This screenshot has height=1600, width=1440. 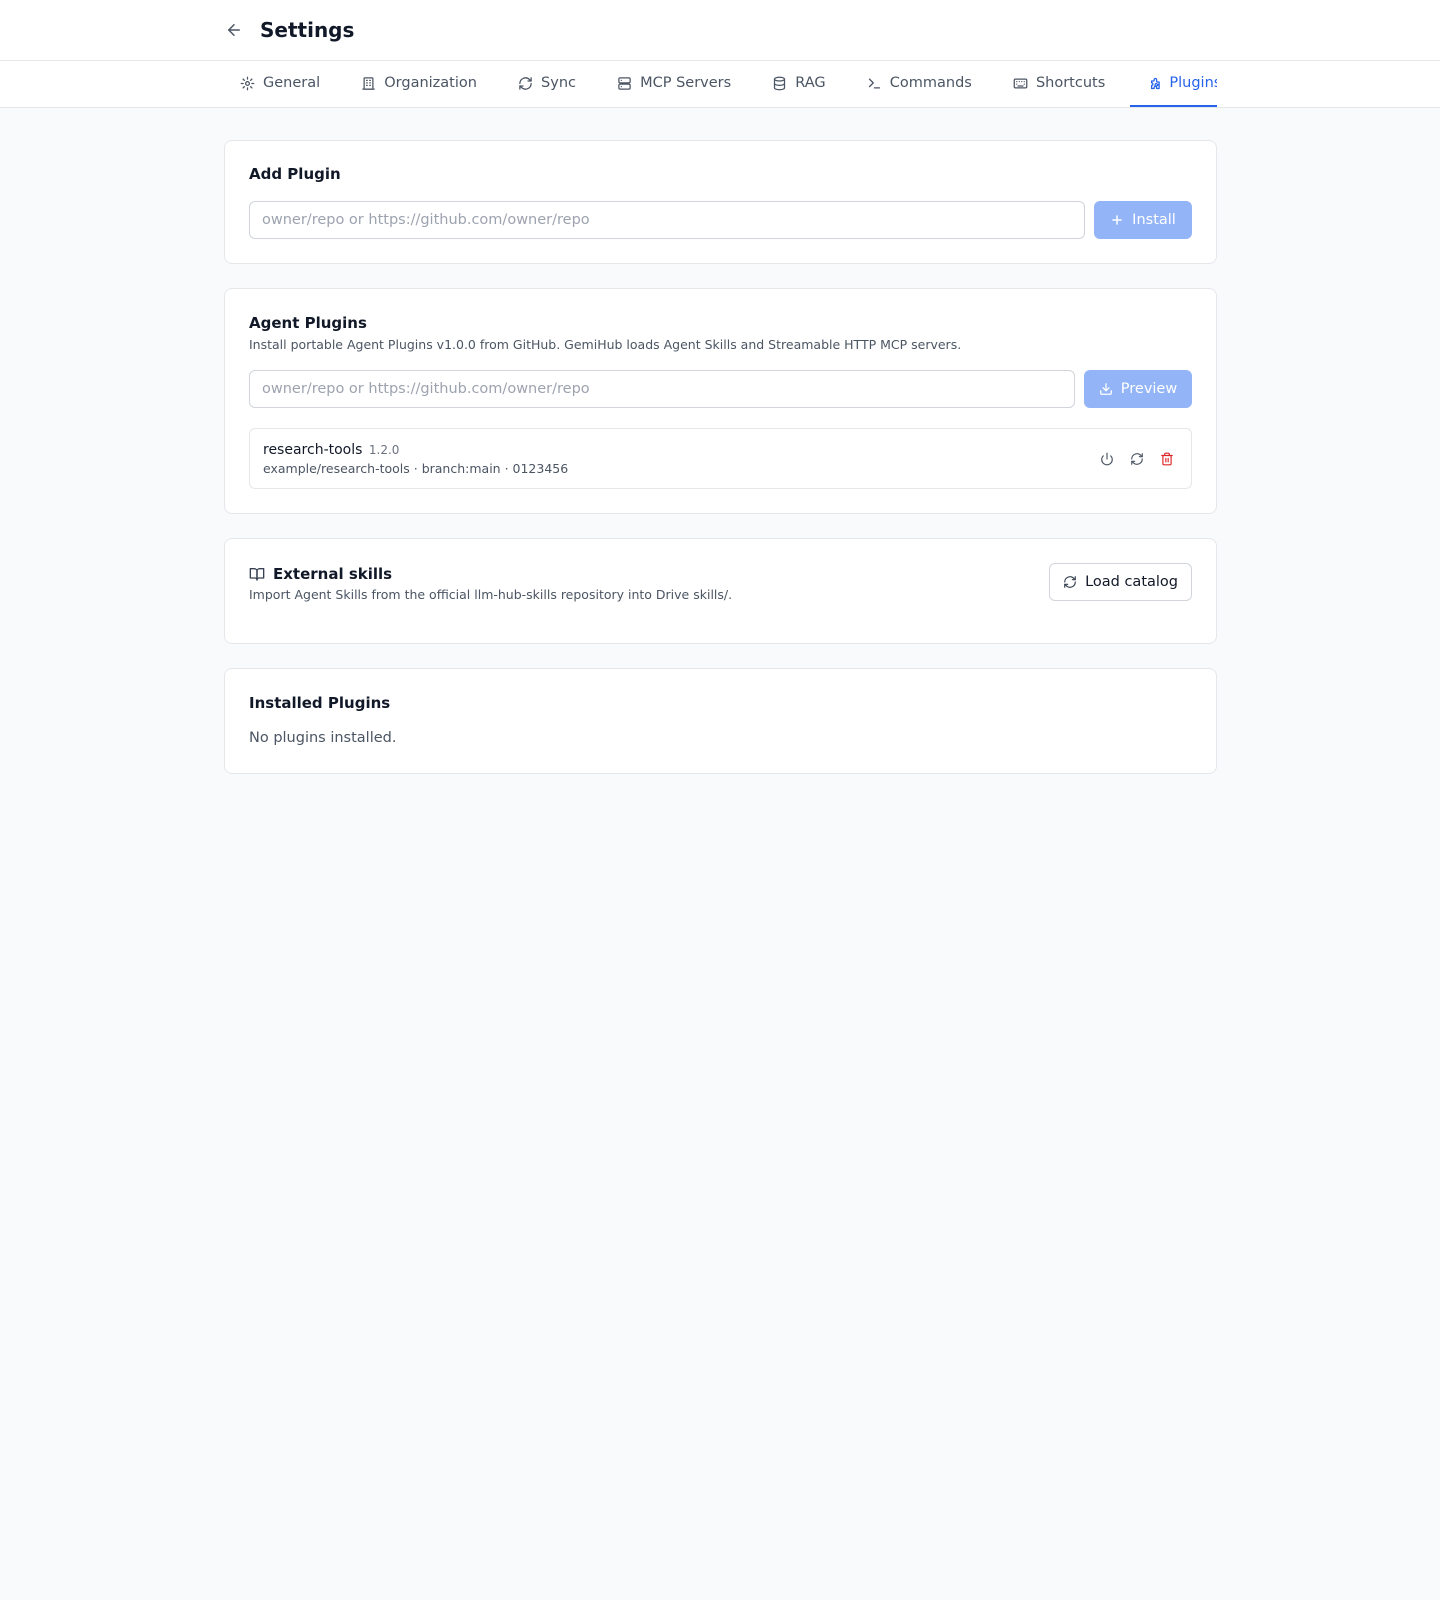 What do you see at coordinates (780, 83) in the screenshot?
I see `database-icon` at bounding box center [780, 83].